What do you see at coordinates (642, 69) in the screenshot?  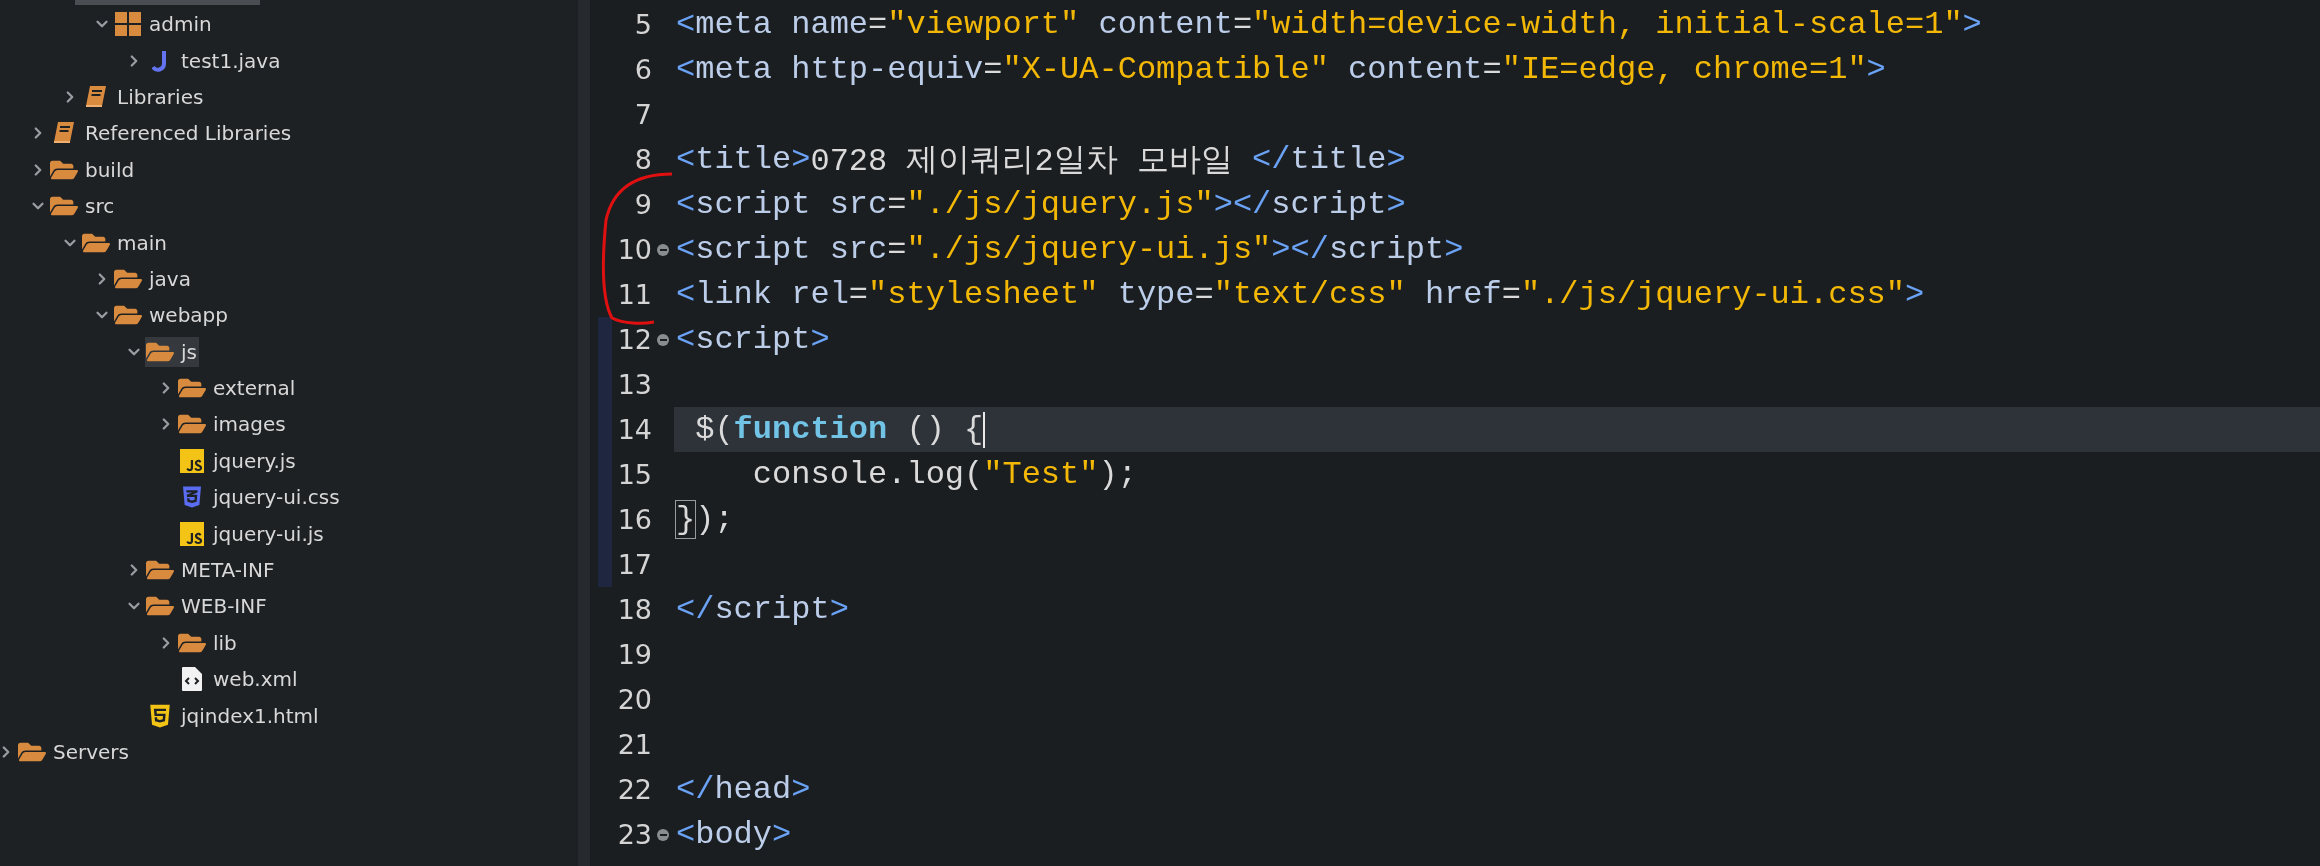 I see `line-number: 6` at bounding box center [642, 69].